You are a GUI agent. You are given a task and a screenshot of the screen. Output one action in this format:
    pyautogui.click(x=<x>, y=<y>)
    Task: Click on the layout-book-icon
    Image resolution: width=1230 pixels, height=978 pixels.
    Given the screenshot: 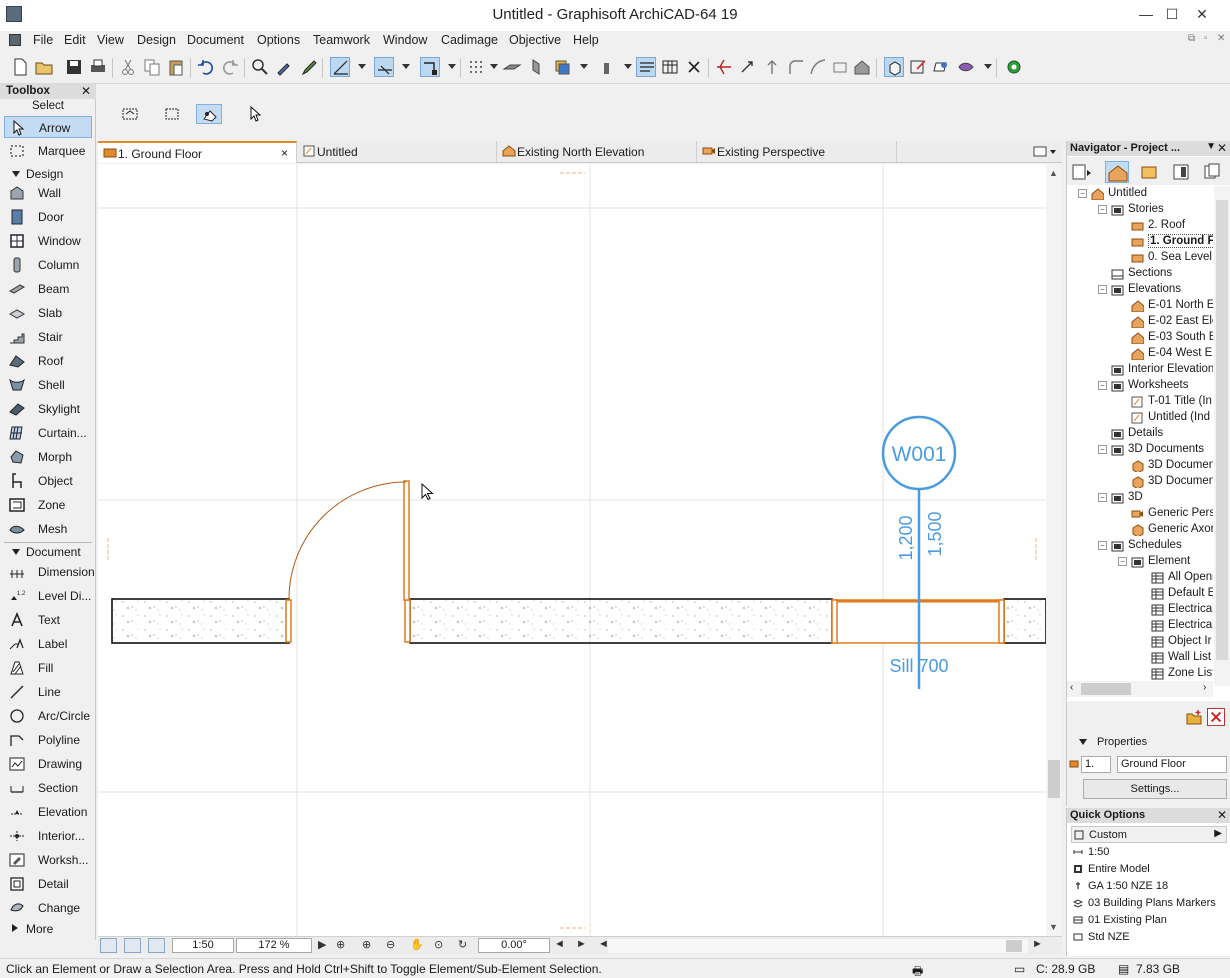 What is the action you would take?
    pyautogui.click(x=1181, y=172)
    